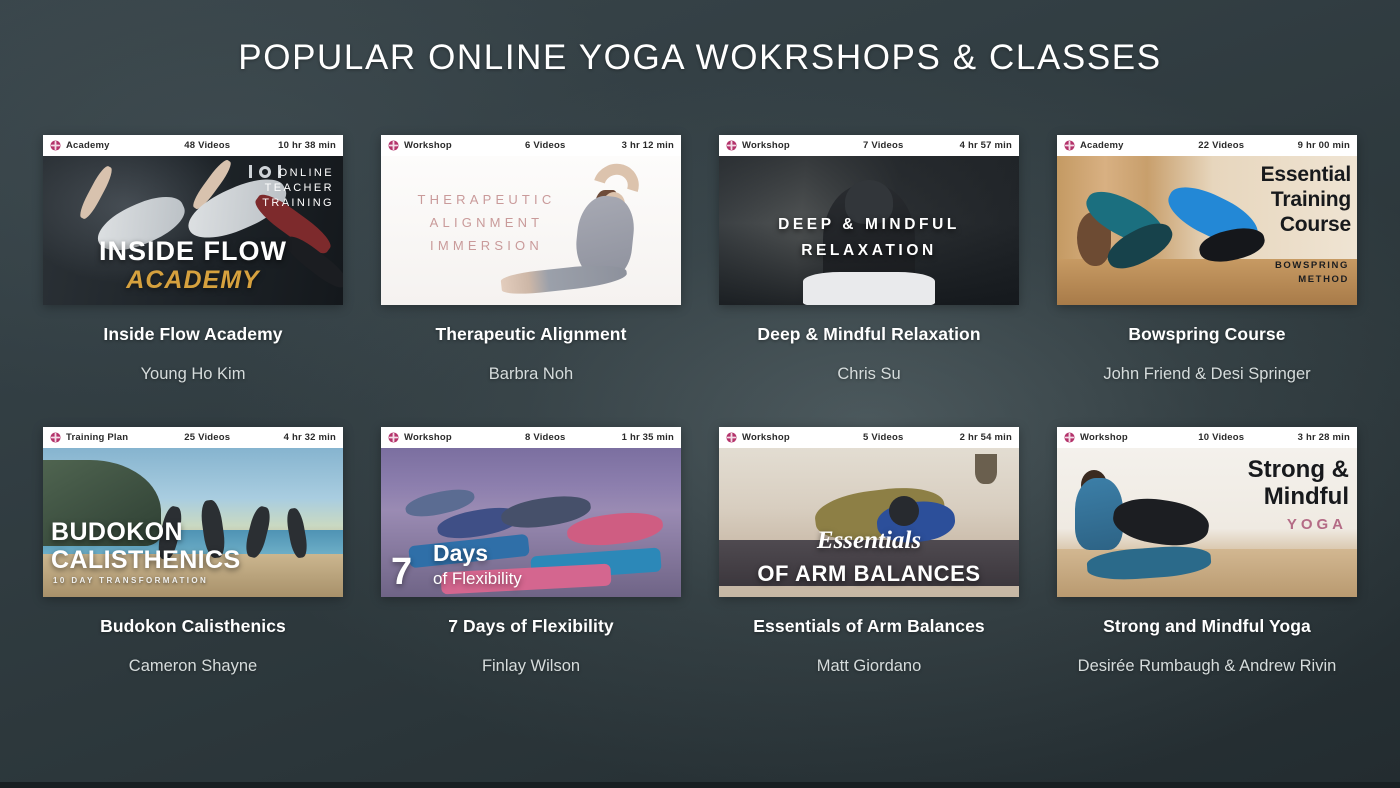 The width and height of the screenshot is (1400, 788). What do you see at coordinates (298, 203) in the screenshot?
I see `thumb-overlay-line3: TRAINING` at bounding box center [298, 203].